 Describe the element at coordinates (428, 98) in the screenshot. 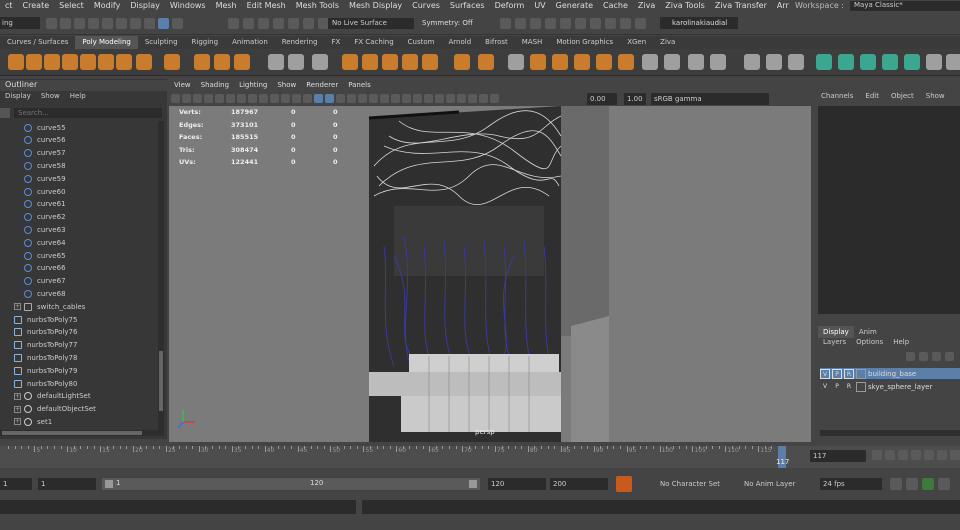

I see `depth-of-field-icon` at that location.